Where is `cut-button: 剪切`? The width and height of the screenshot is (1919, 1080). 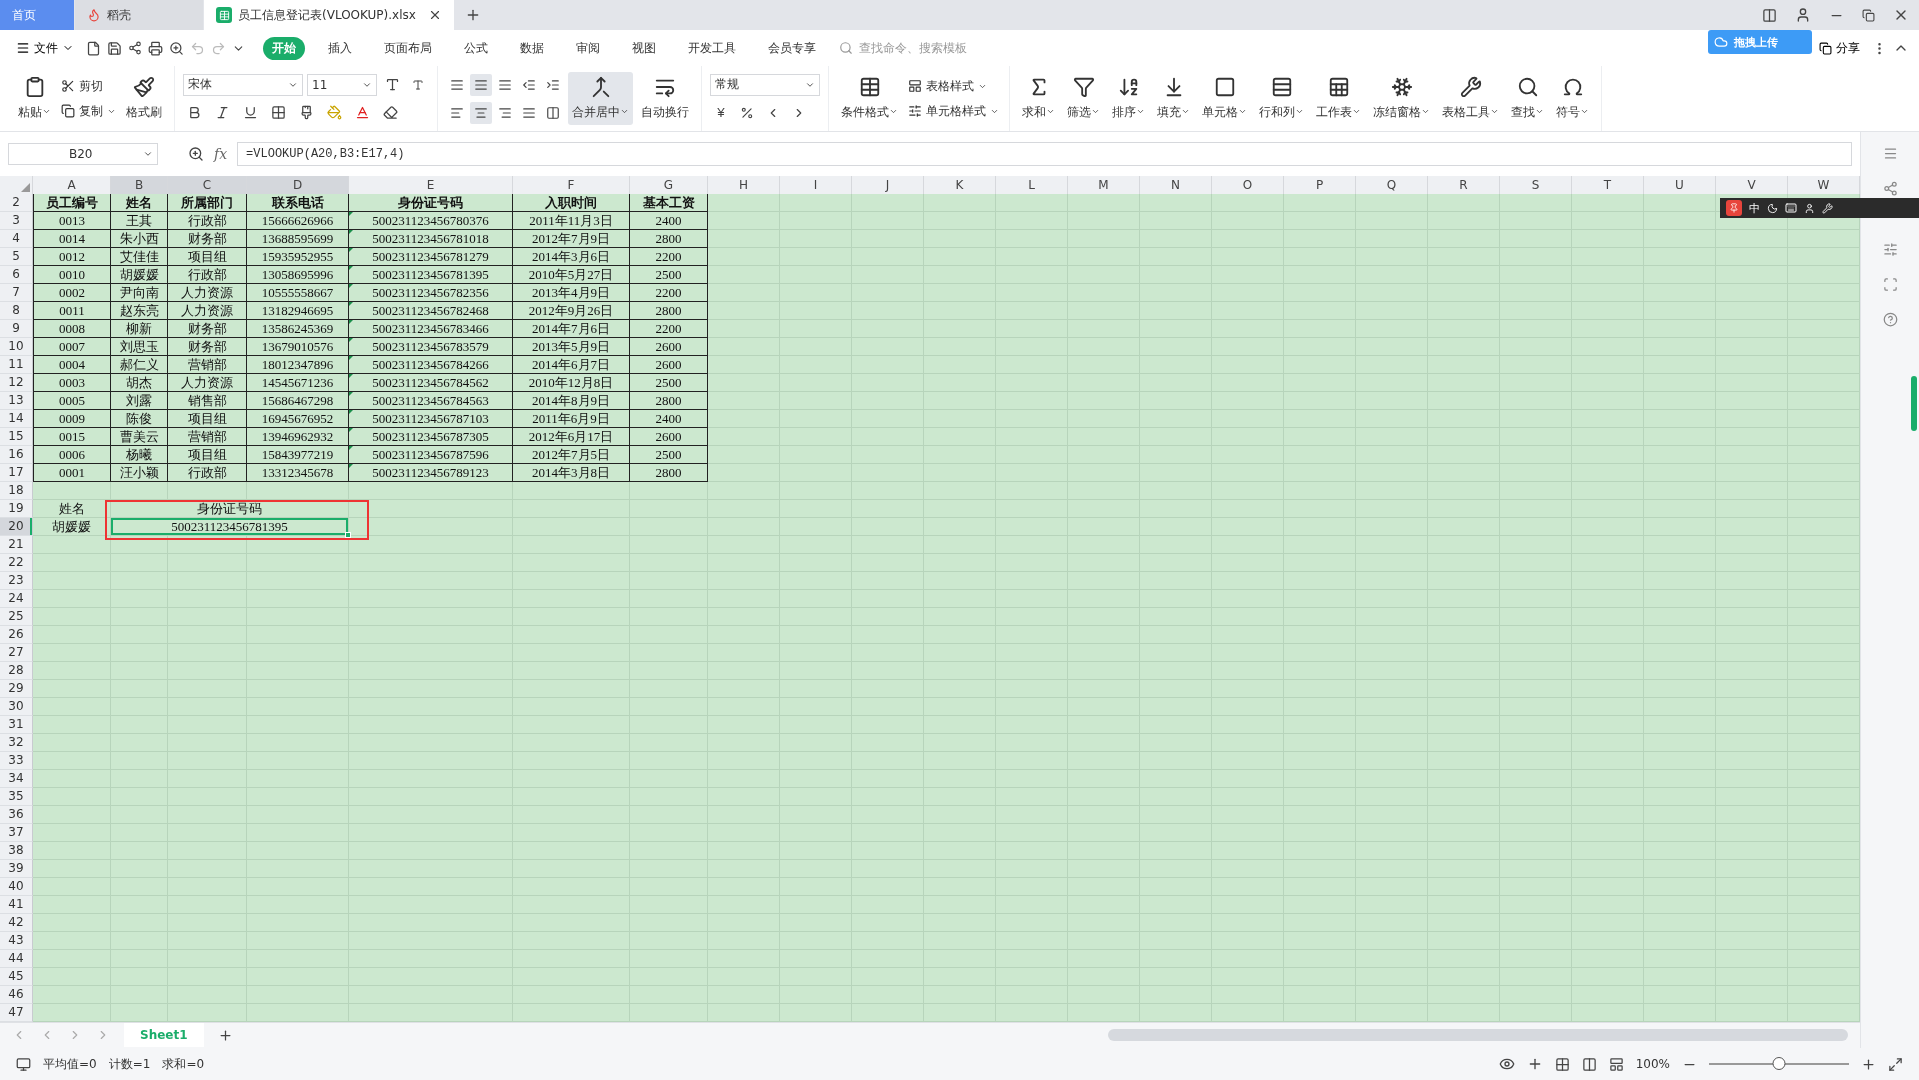 cut-button: 剪切 is located at coordinates (88, 86).